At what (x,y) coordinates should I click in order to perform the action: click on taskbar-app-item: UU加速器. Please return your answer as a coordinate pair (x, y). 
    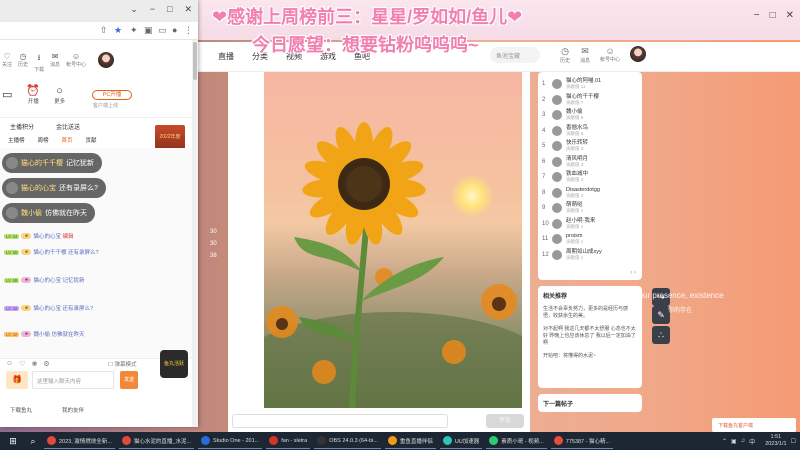
    Looking at the image, I should click on (461, 441).